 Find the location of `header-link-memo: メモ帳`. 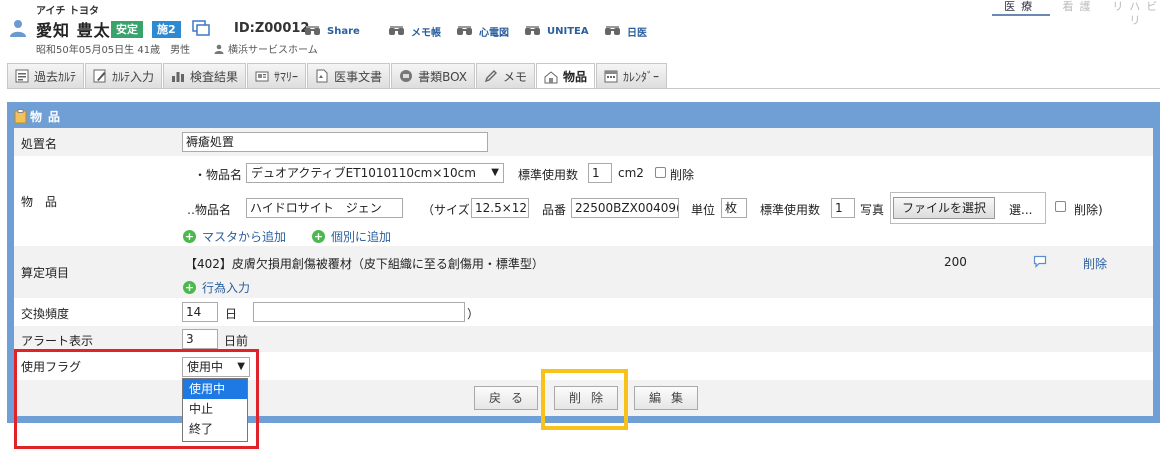

header-link-memo: メモ帳 is located at coordinates (414, 31).